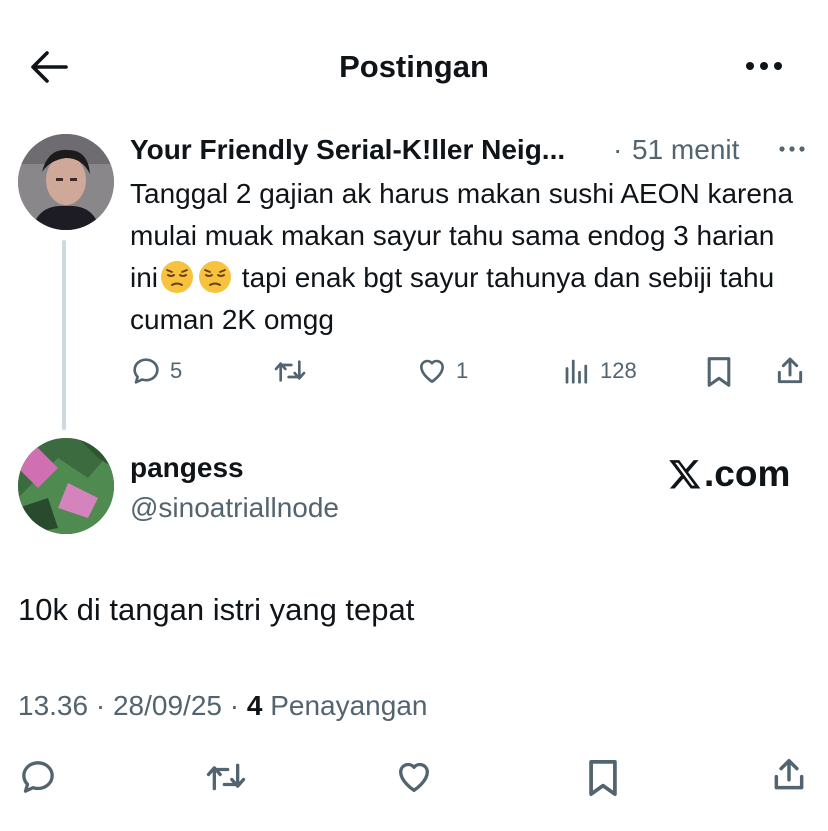 This screenshot has height=831, width=828. What do you see at coordinates (53, 705) in the screenshot?
I see `post-time: 13.36` at bounding box center [53, 705].